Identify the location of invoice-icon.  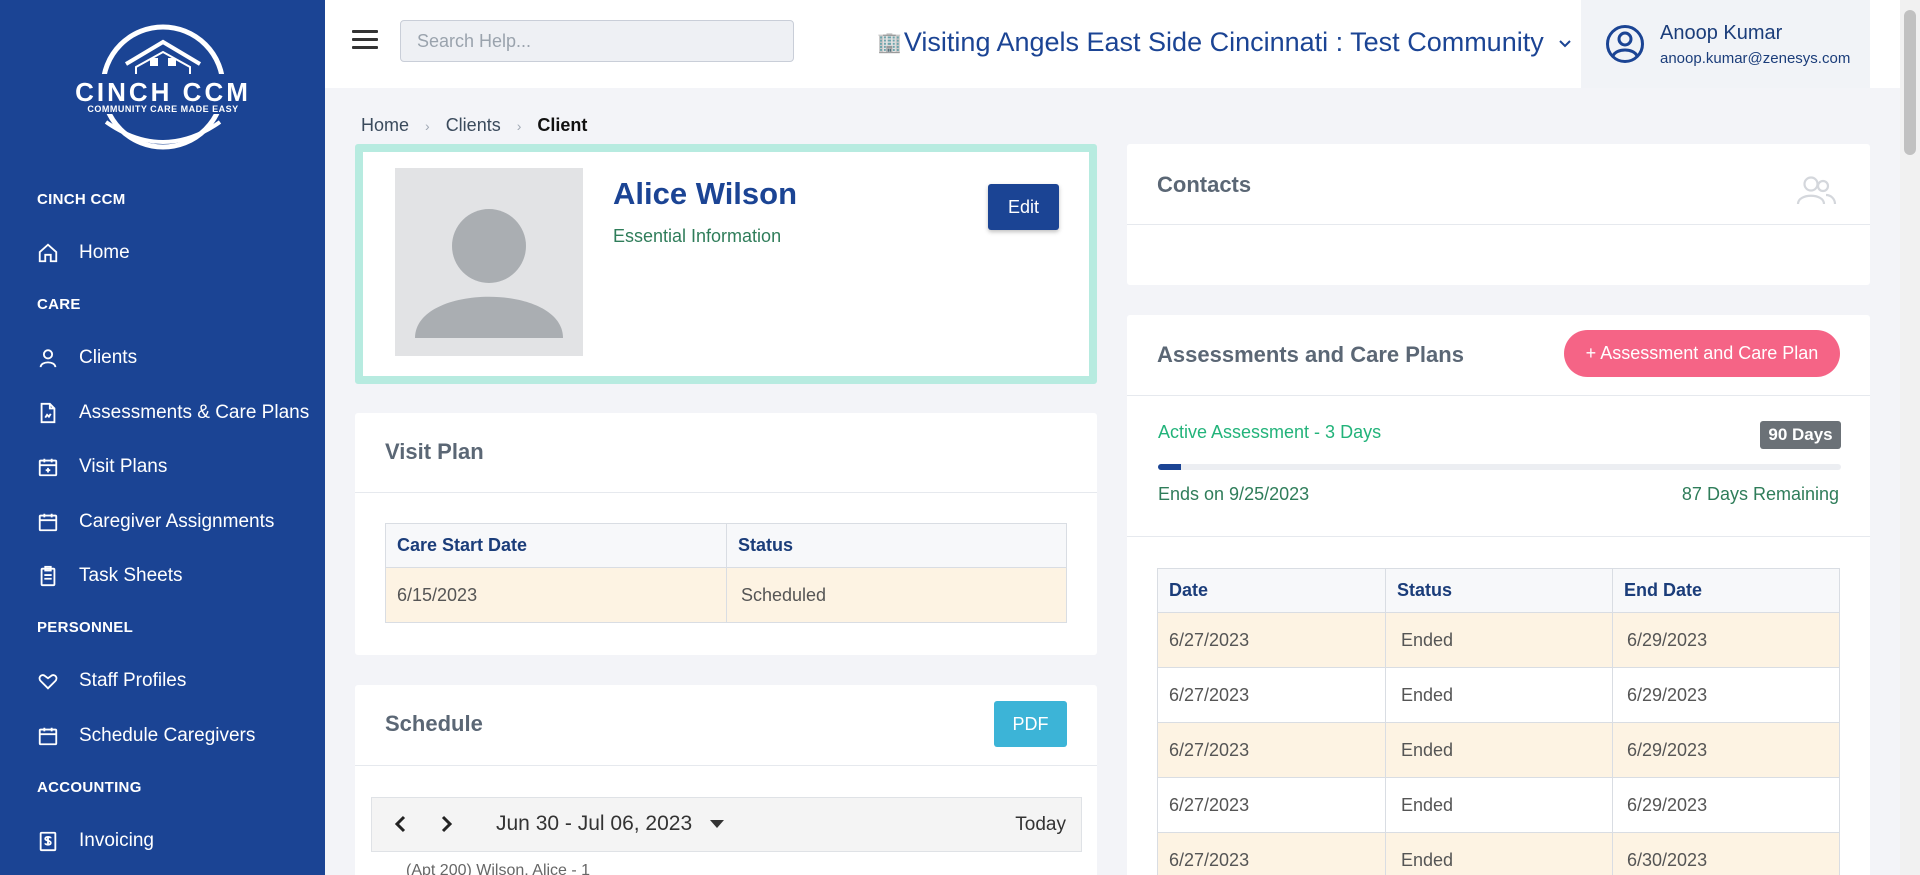
(48, 841).